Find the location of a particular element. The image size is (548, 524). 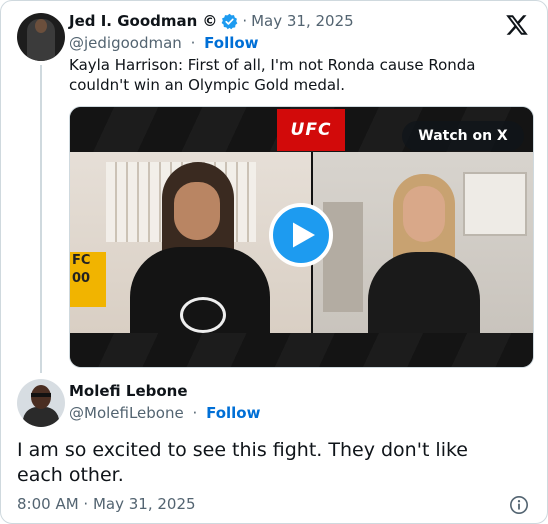

play-icon is located at coordinates (304, 235).